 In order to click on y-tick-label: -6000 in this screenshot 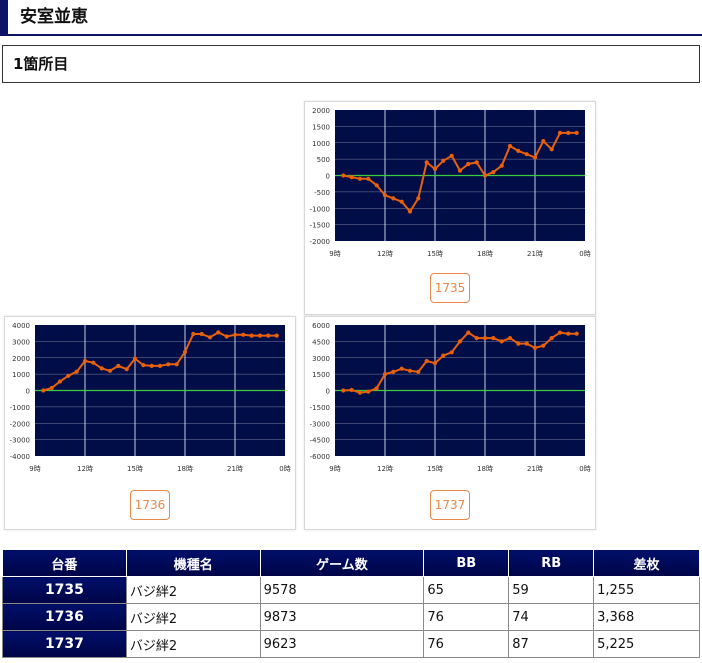, I will do `click(320, 457)`.